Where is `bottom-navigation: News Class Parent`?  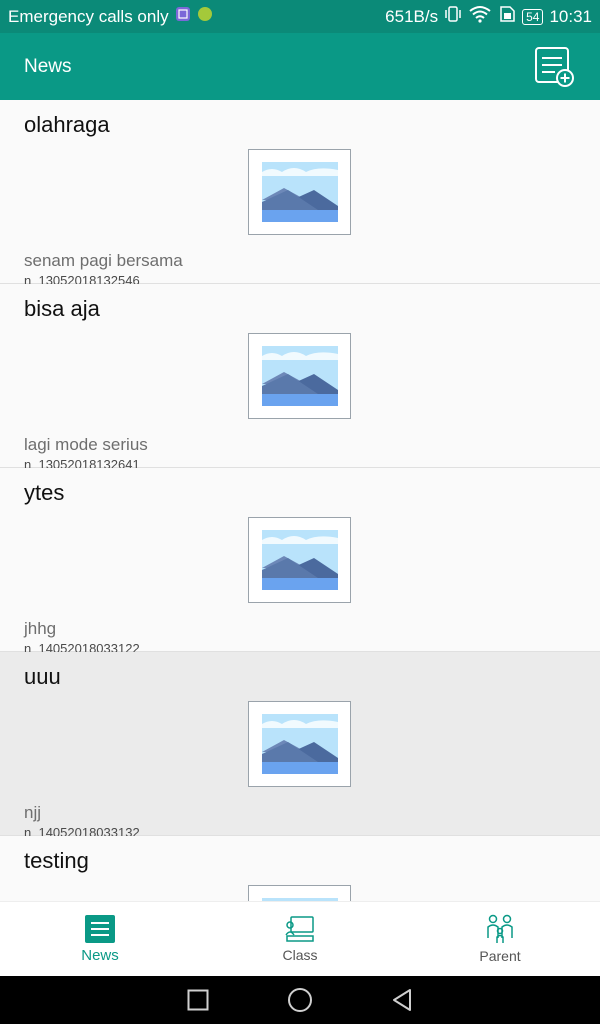
bottom-navigation: News Class Parent is located at coordinates (300, 938).